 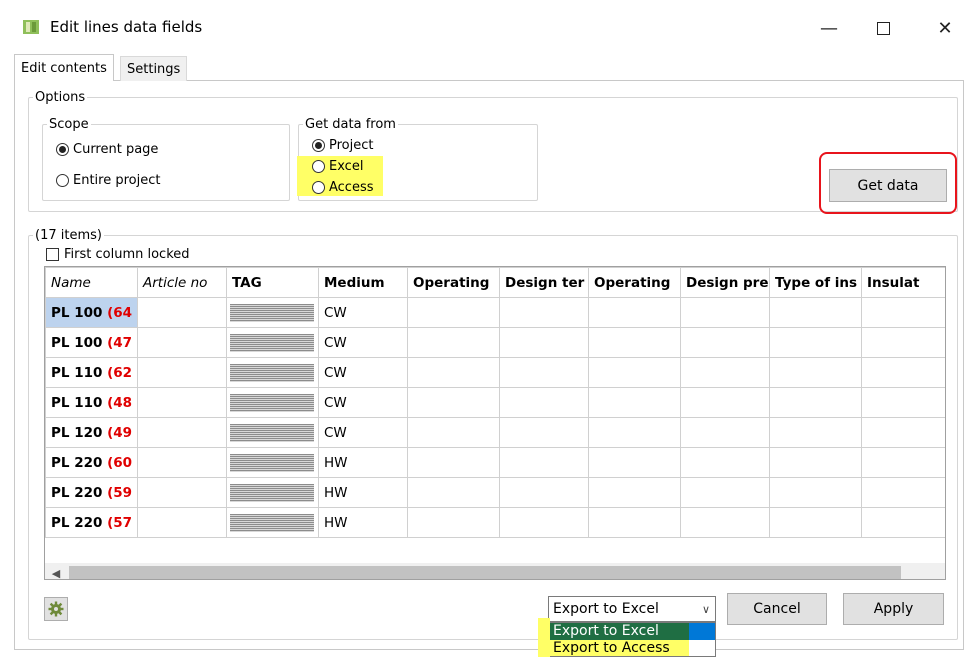 I want to click on scroll-right-icon: ▶, so click(x=944, y=571).